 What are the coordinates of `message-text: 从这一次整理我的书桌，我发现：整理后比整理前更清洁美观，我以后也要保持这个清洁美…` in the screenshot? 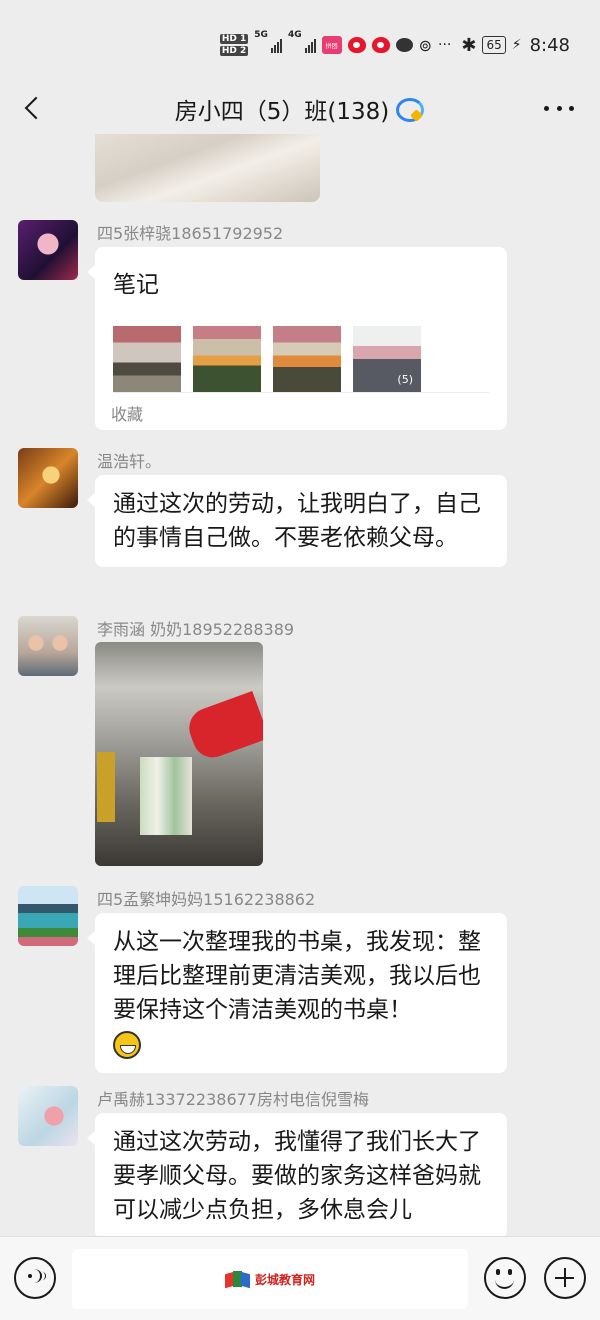 It's located at (301, 993).